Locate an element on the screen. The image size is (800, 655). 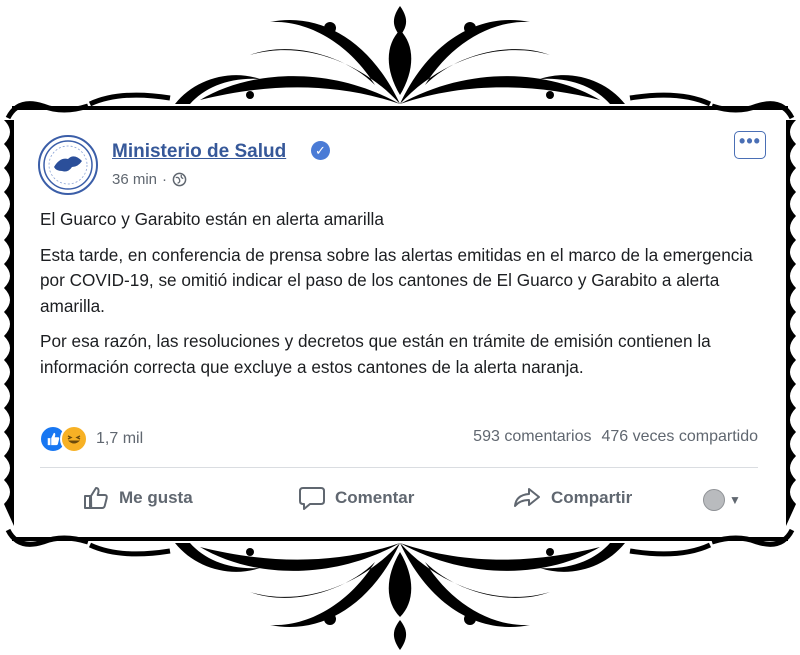
user-avatar is located at coordinates (714, 500).